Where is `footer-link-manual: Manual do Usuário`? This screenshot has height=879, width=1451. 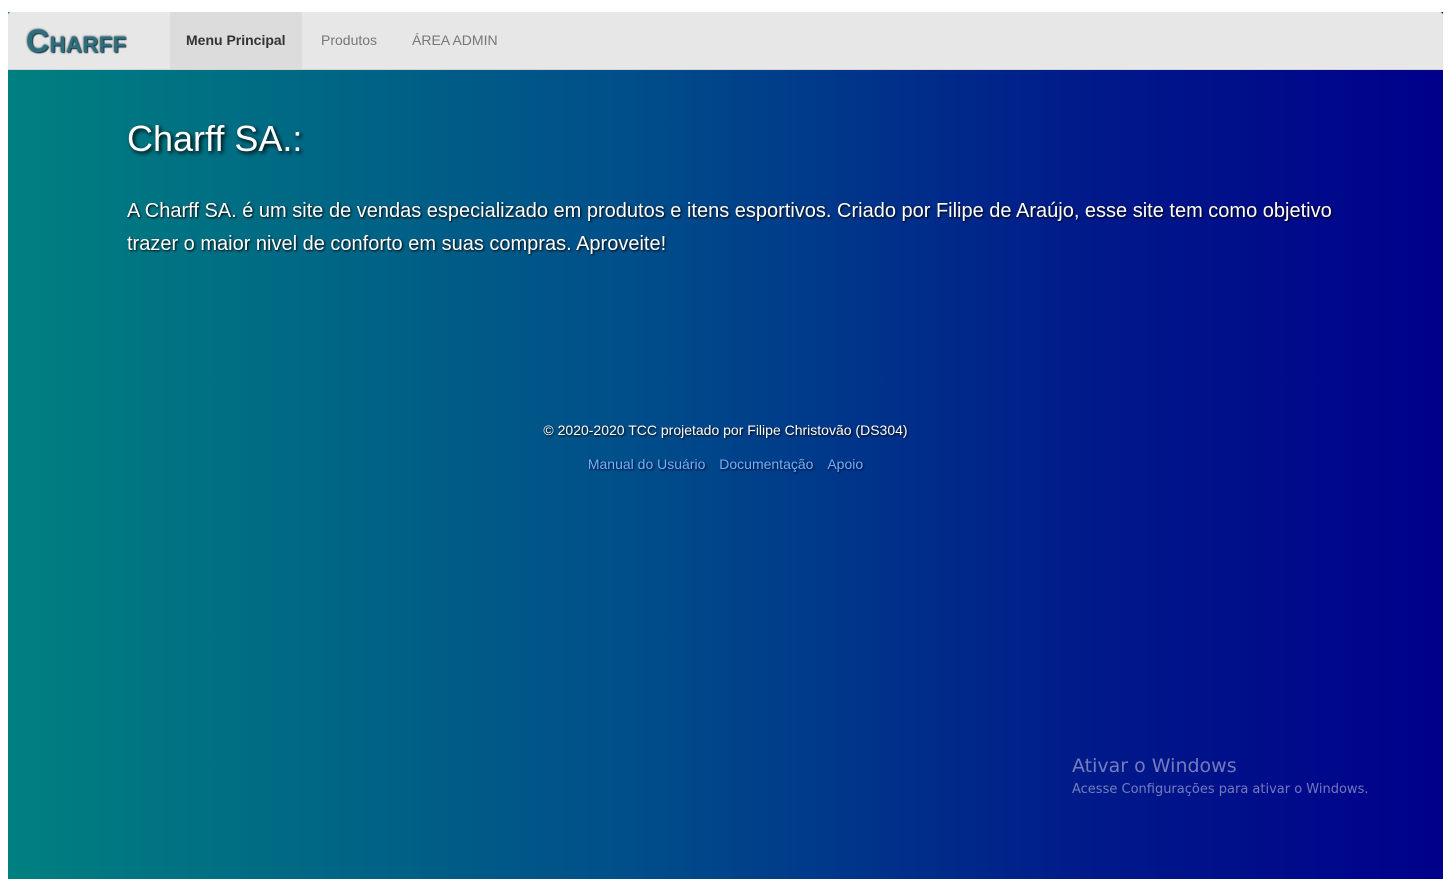
footer-link-manual: Manual do Usuário is located at coordinates (647, 464).